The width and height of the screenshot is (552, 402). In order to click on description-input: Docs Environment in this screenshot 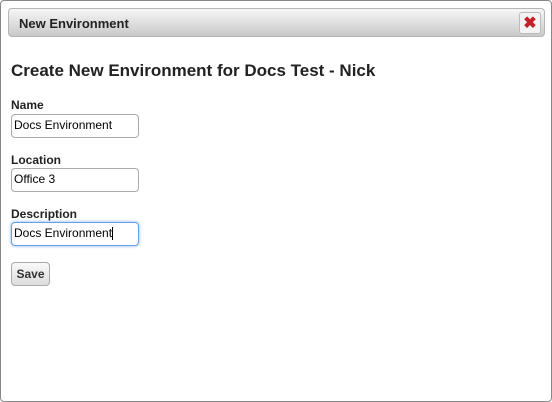, I will do `click(75, 234)`.